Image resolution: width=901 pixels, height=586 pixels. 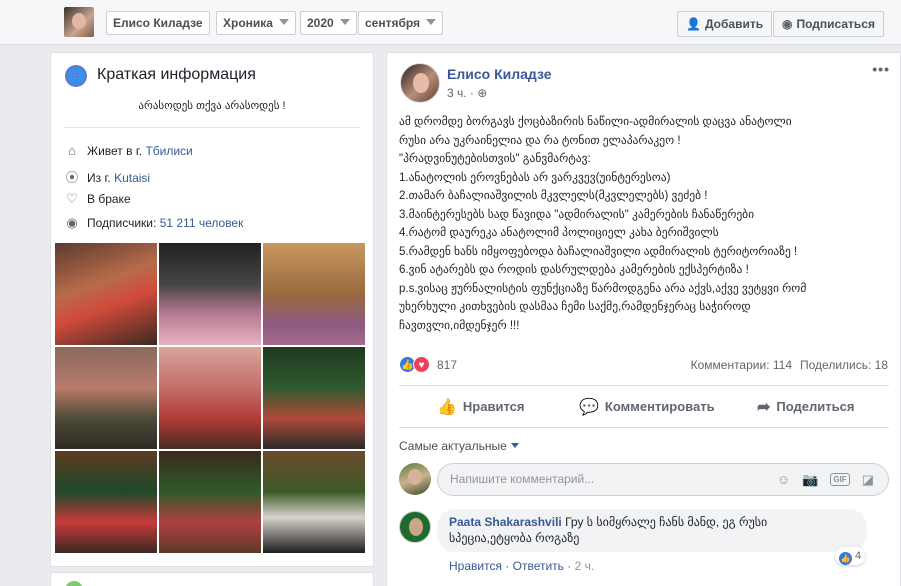 I want to click on comment-input: Напишите комментарий... ☺ 📷 GIF ◪, so click(x=663, y=479).